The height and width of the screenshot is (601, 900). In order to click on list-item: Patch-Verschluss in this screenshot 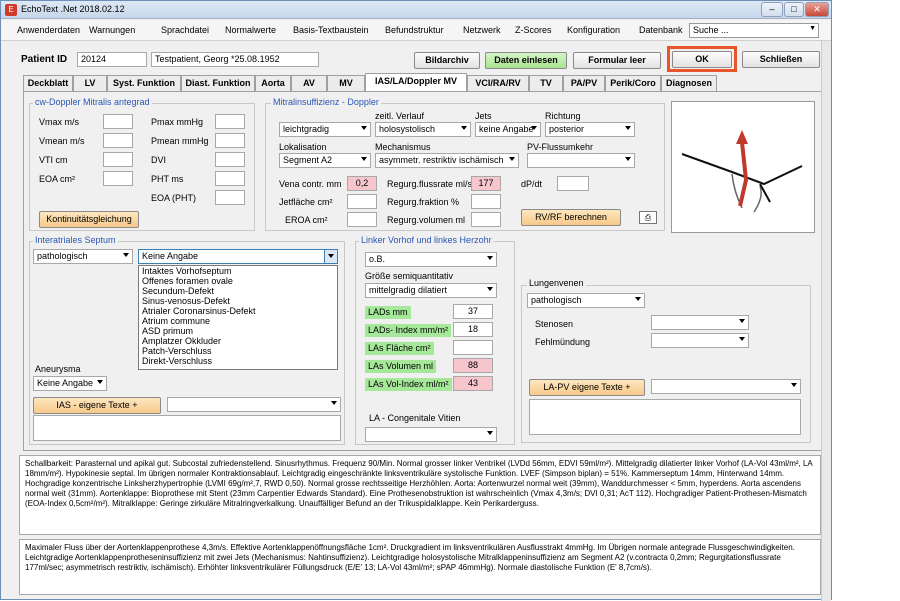, I will do `click(238, 351)`.